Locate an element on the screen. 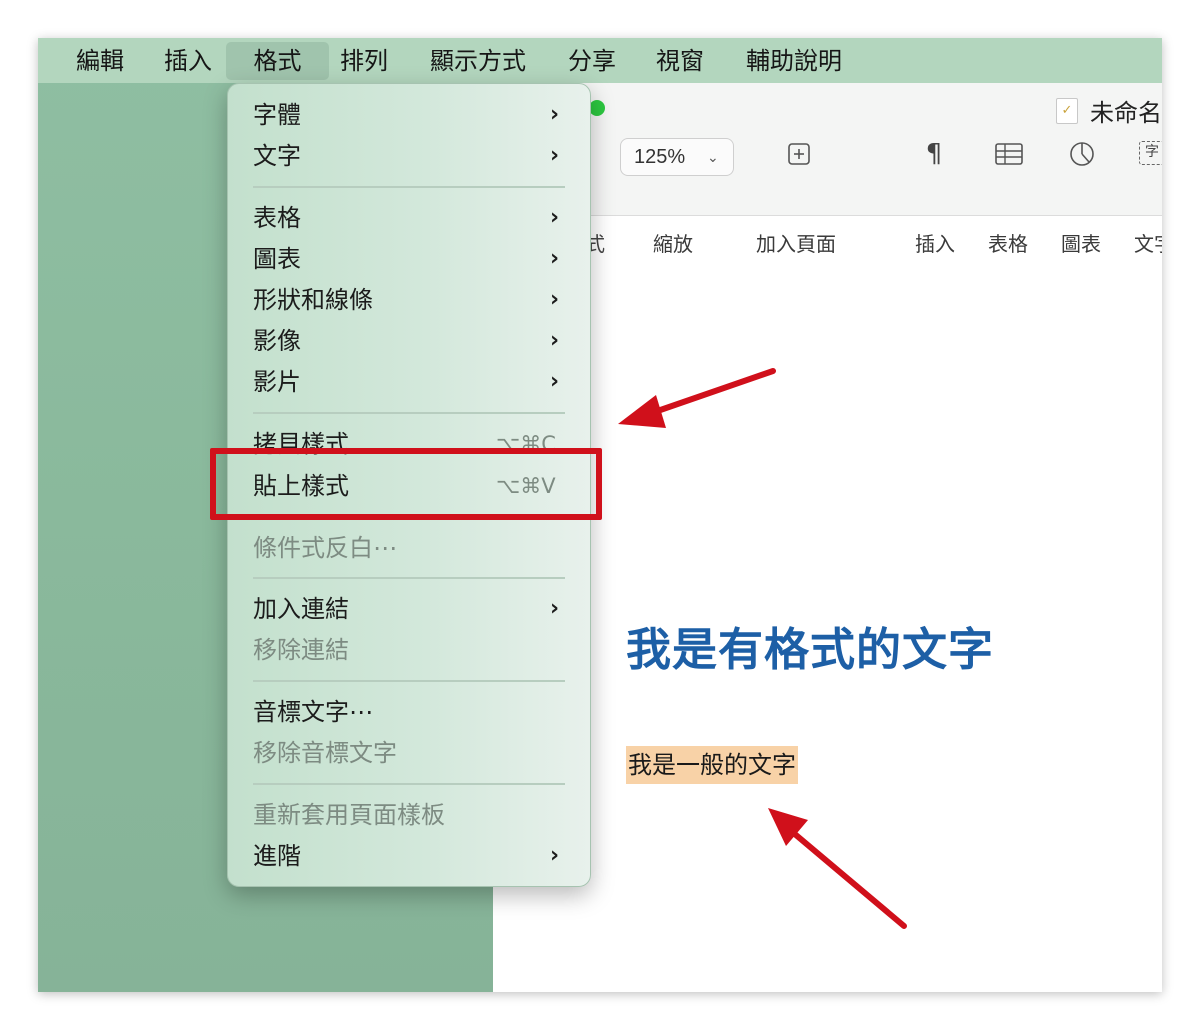 The image size is (1200, 1029). annotation-arrow-lower is located at coordinates (837, 868).